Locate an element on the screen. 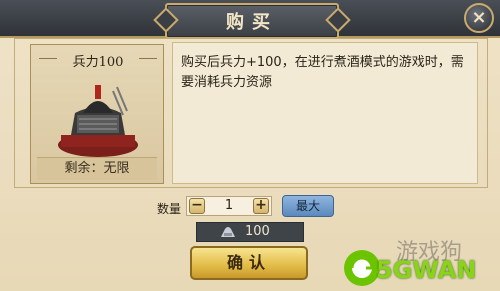  remaining-label: 剩余：无限 is located at coordinates (97, 168).